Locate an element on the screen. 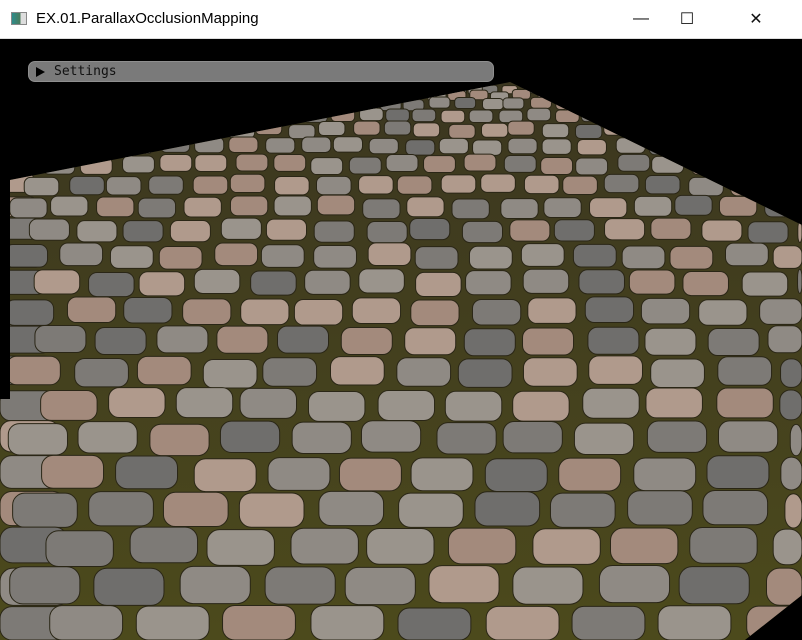 This screenshot has width=802, height=640. minimize-button: — is located at coordinates (641, 19).